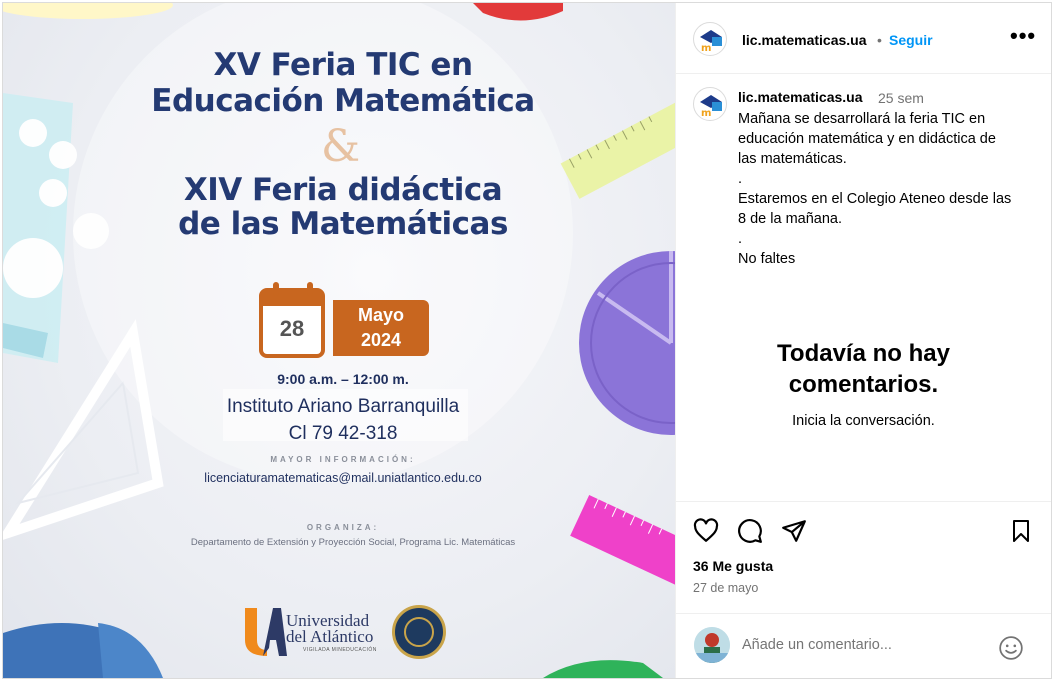  I want to click on comment-input, so click(852, 645).